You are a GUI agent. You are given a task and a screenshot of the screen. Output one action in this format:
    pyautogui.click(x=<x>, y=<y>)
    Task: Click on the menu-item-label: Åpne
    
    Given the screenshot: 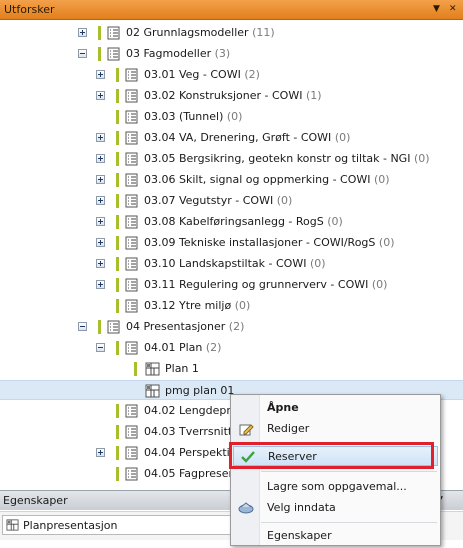 What is the action you would take?
    pyautogui.click(x=283, y=407)
    